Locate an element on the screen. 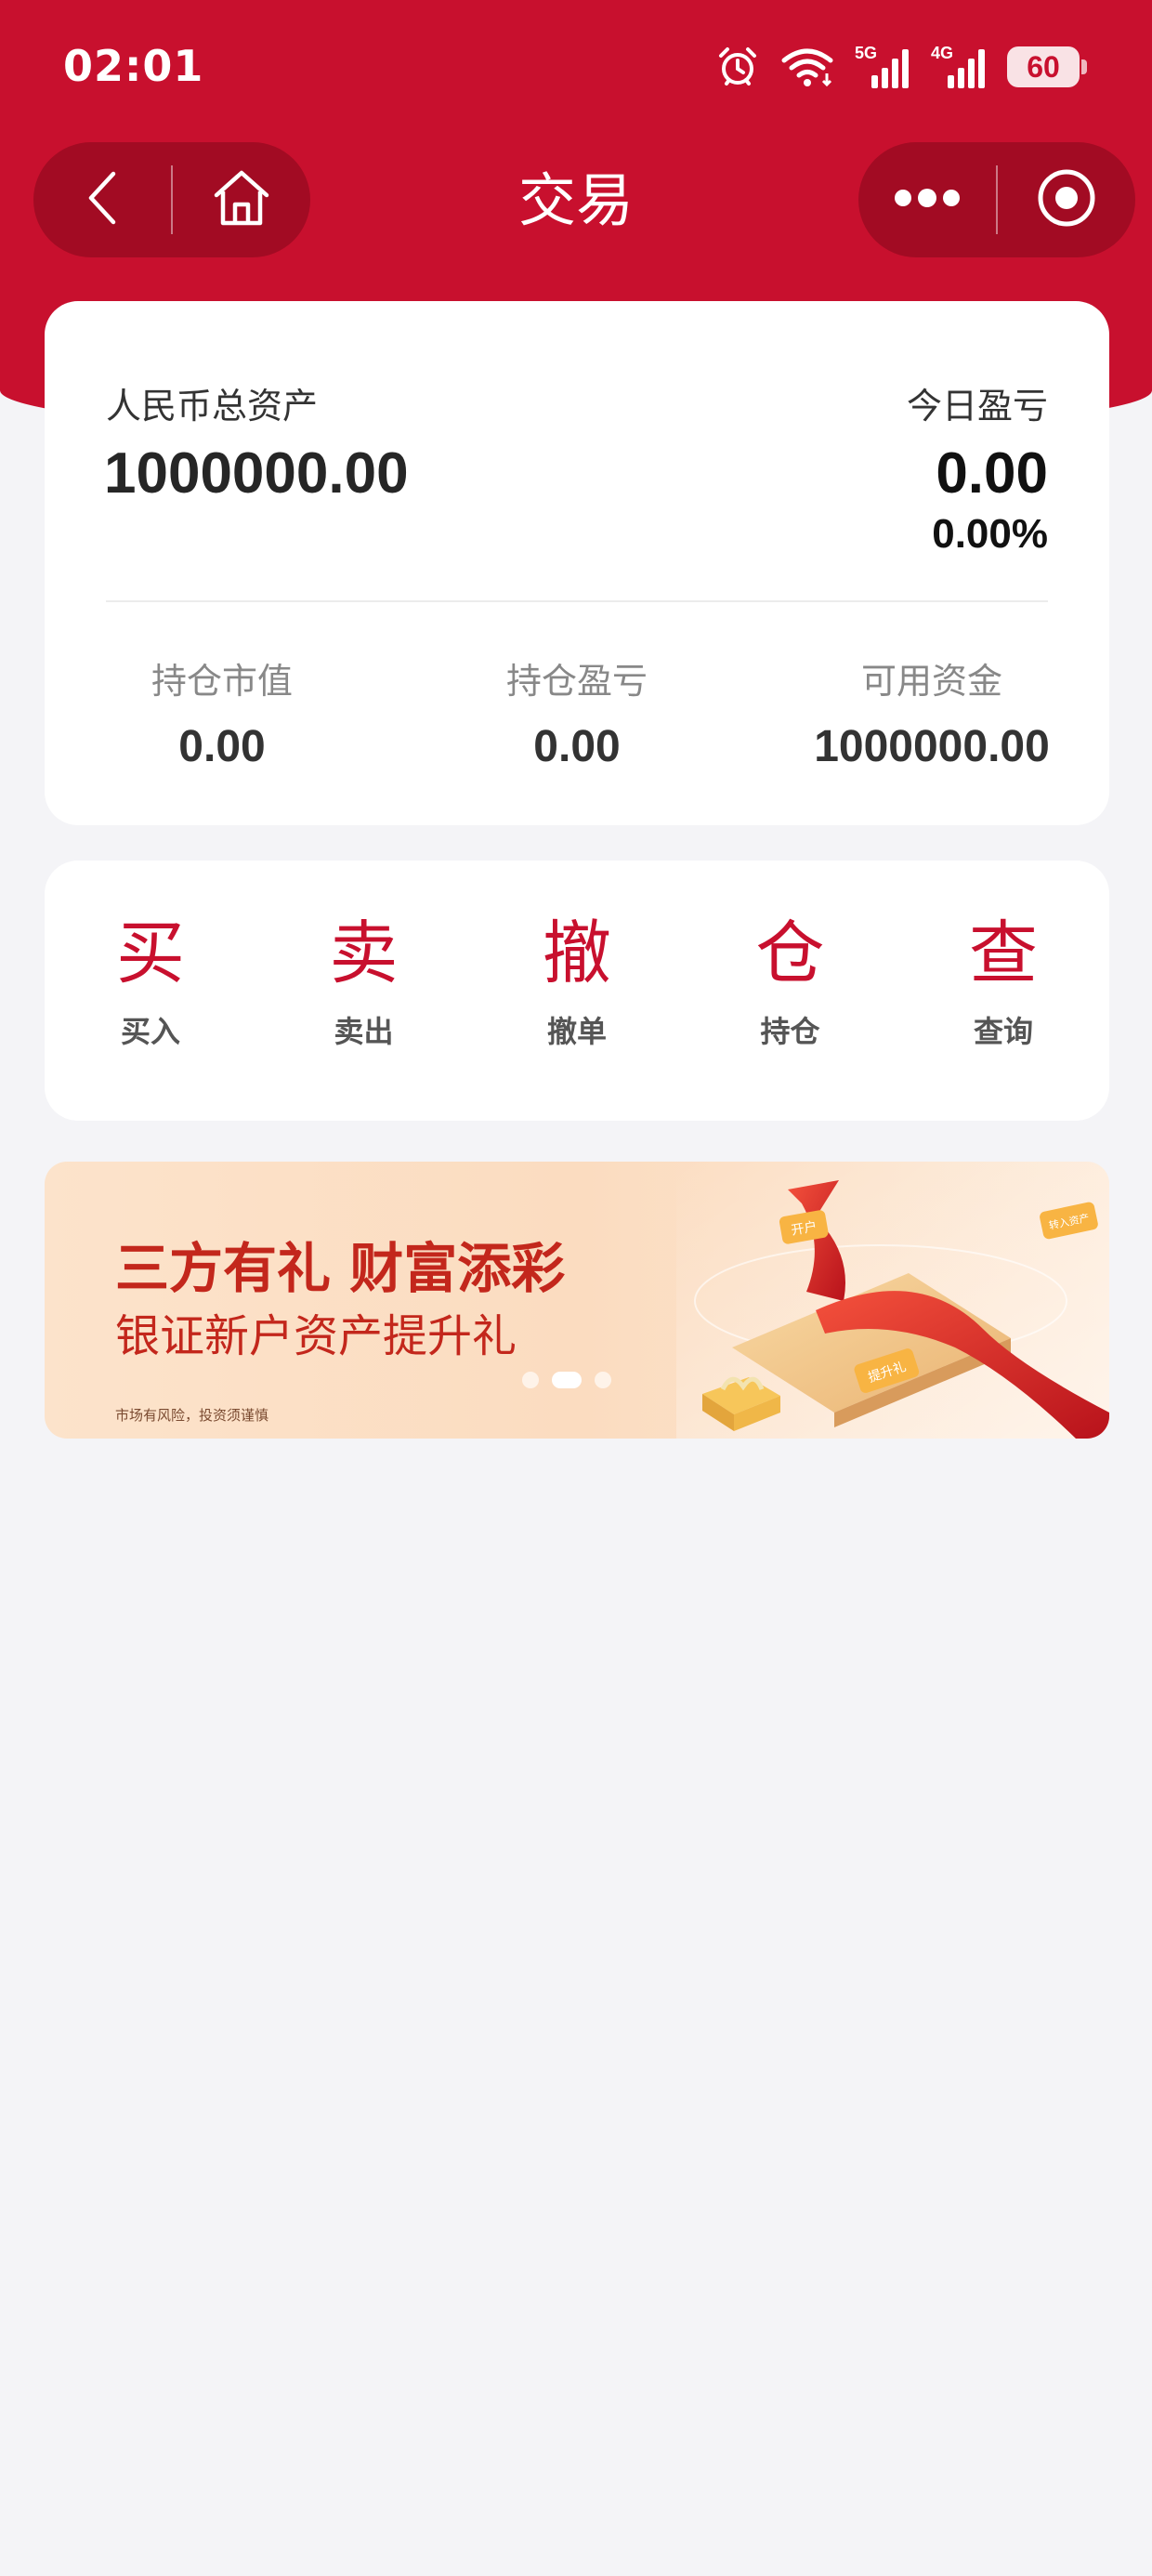 The image size is (1152, 2576). stat-available-funds: 可用资金 1000000.00 is located at coordinates (931, 715).